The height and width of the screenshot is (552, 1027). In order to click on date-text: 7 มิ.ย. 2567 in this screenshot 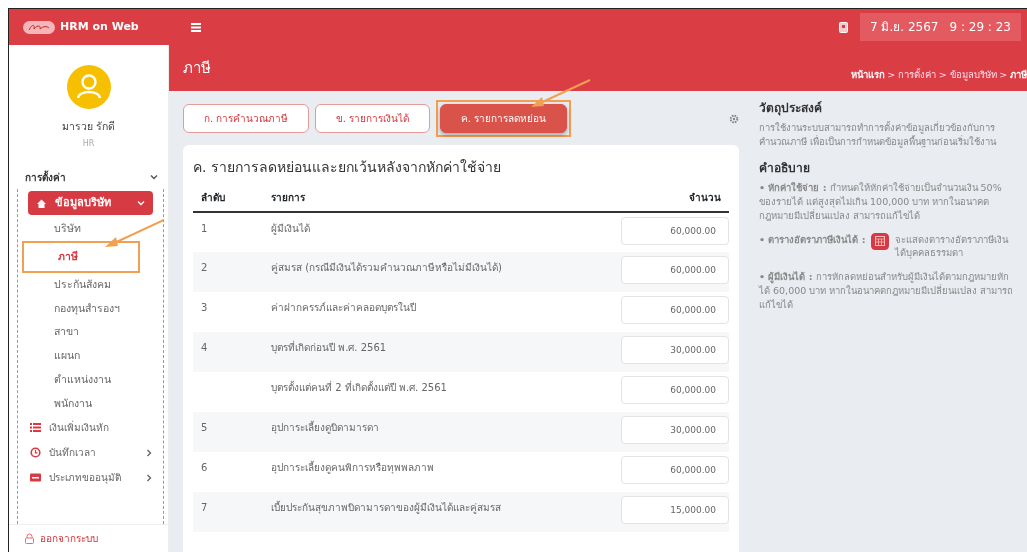, I will do `click(904, 27)`.